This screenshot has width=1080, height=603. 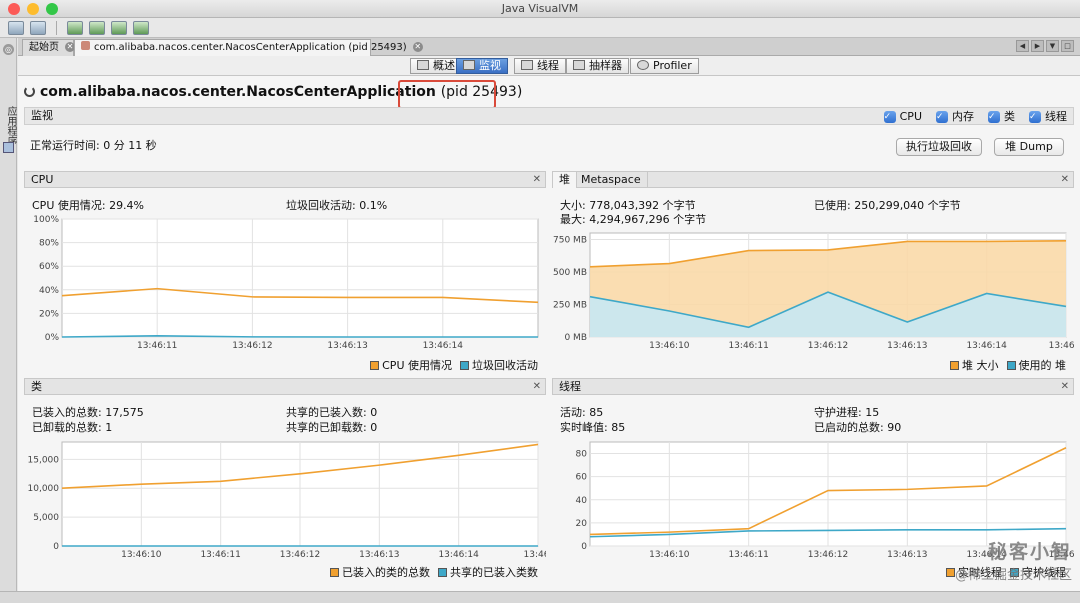 I want to click on shared-loaded-text: 共享的已装入数: 0, so click(x=332, y=412).